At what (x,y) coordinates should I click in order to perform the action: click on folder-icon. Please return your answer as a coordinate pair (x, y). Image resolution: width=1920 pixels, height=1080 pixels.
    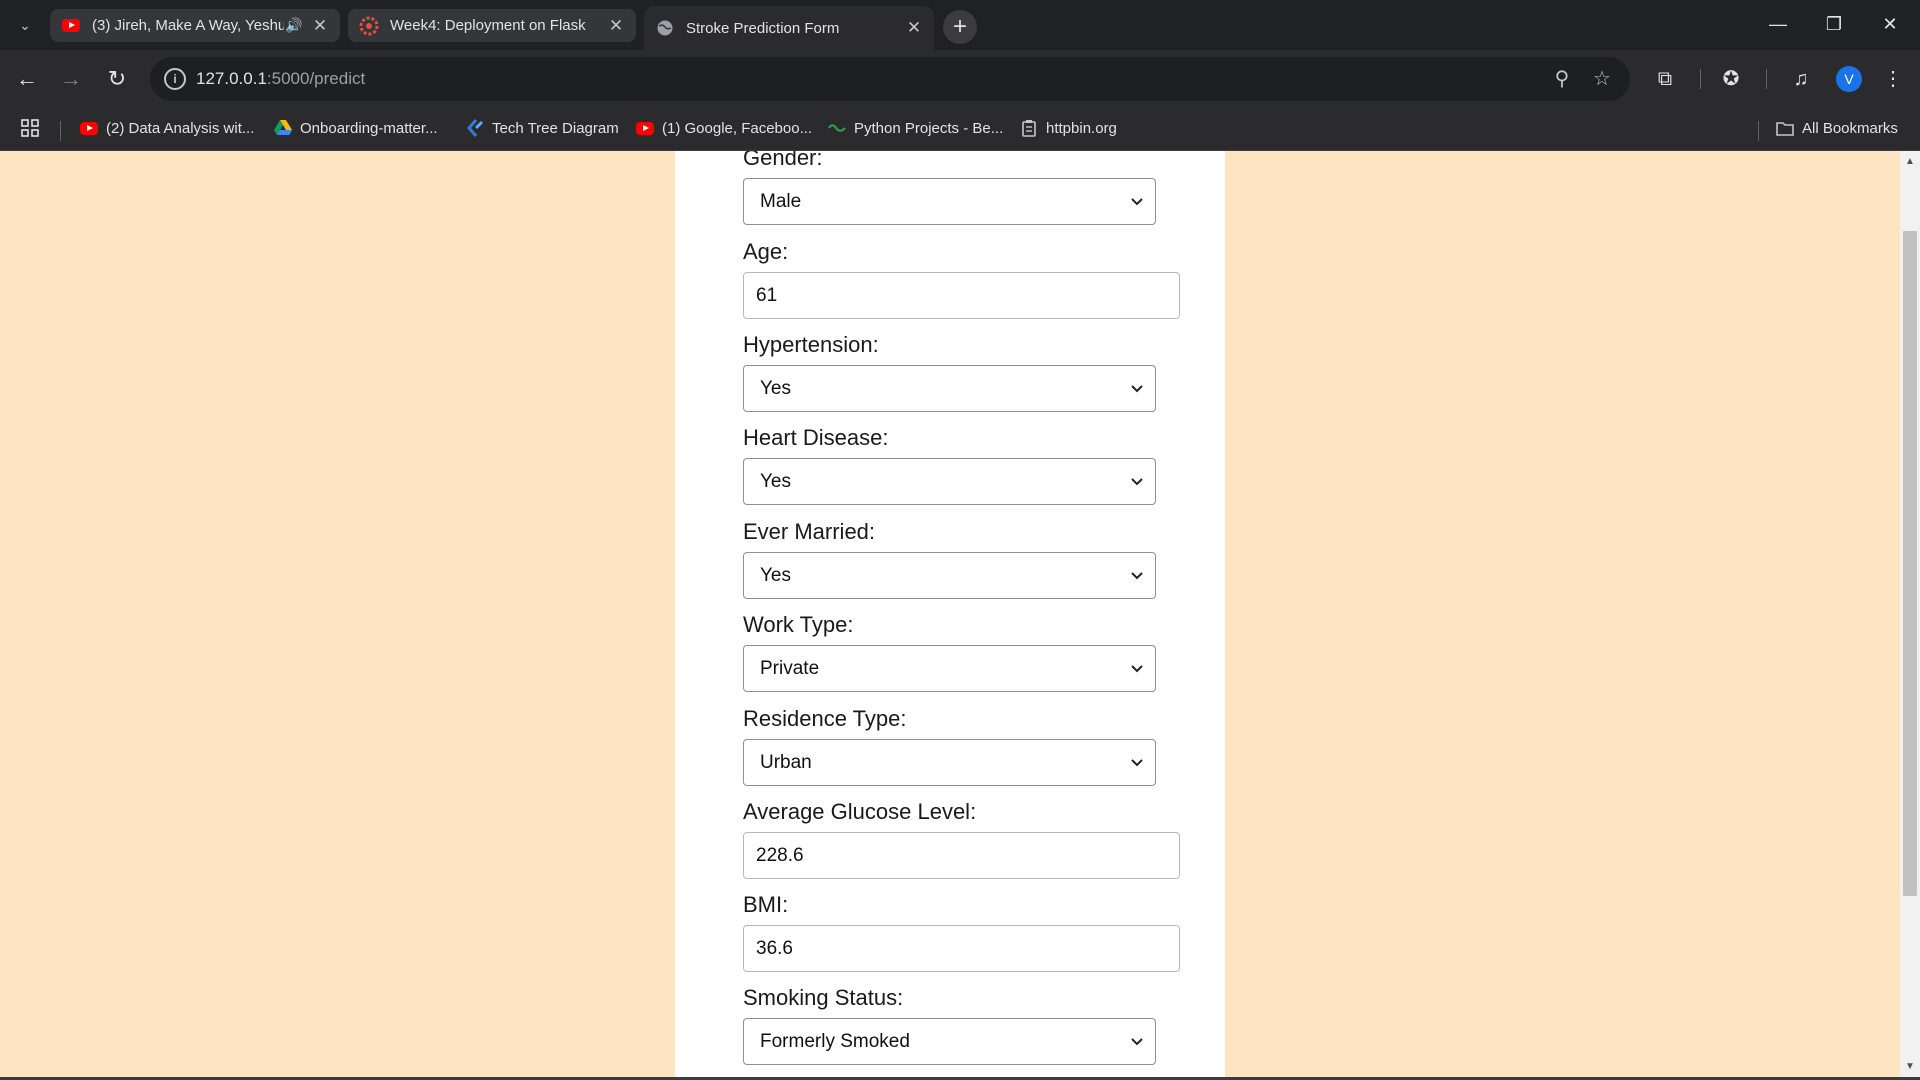
    Looking at the image, I should click on (1785, 128).